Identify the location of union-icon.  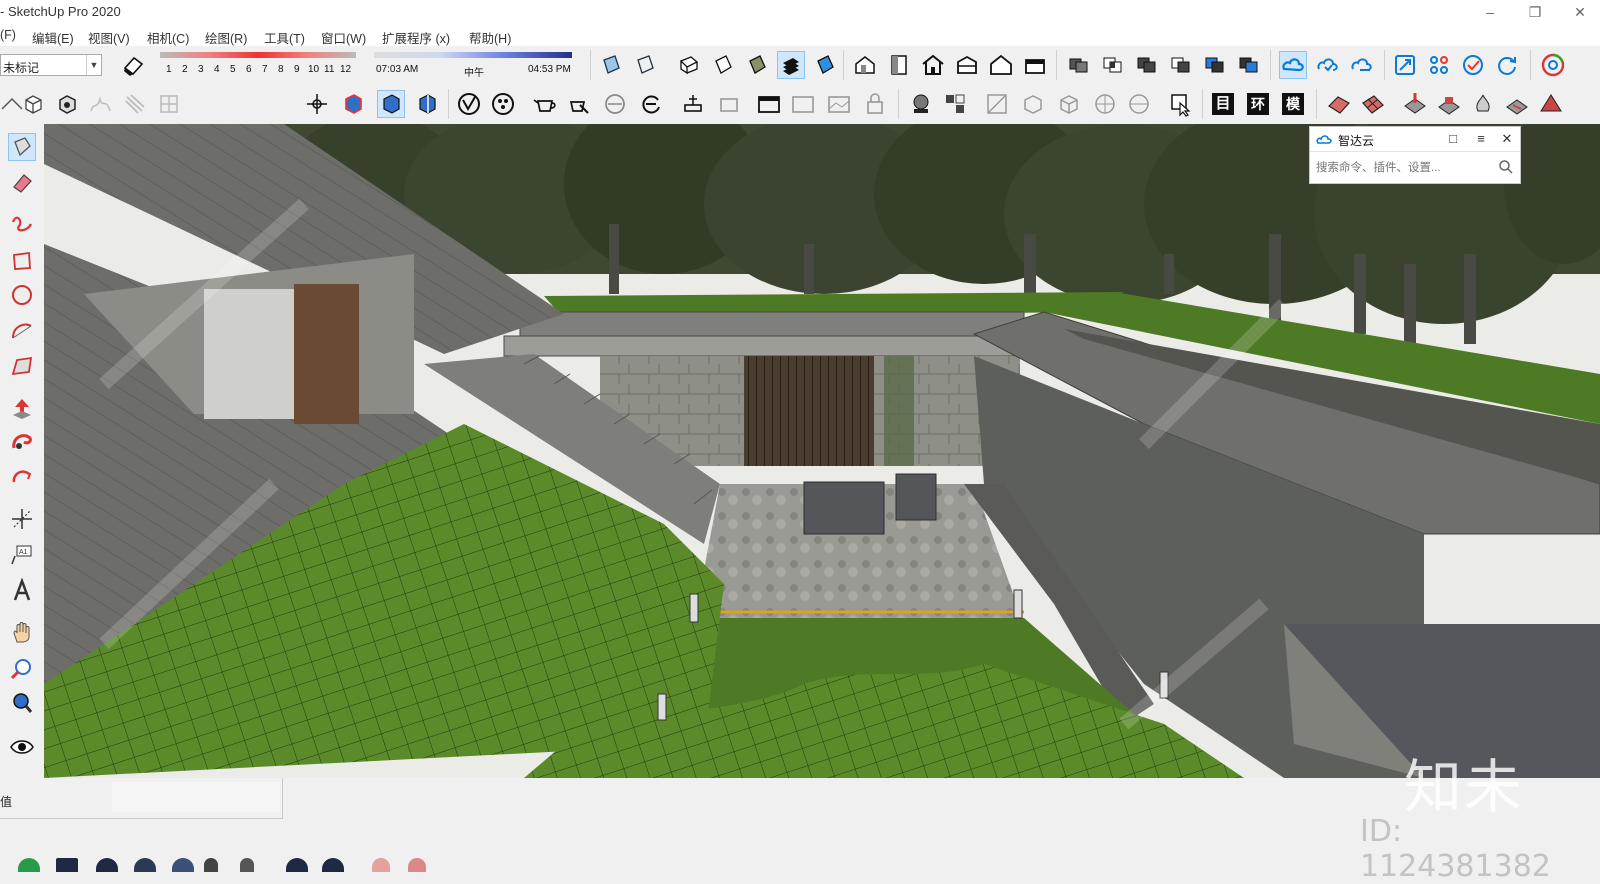
(1147, 65).